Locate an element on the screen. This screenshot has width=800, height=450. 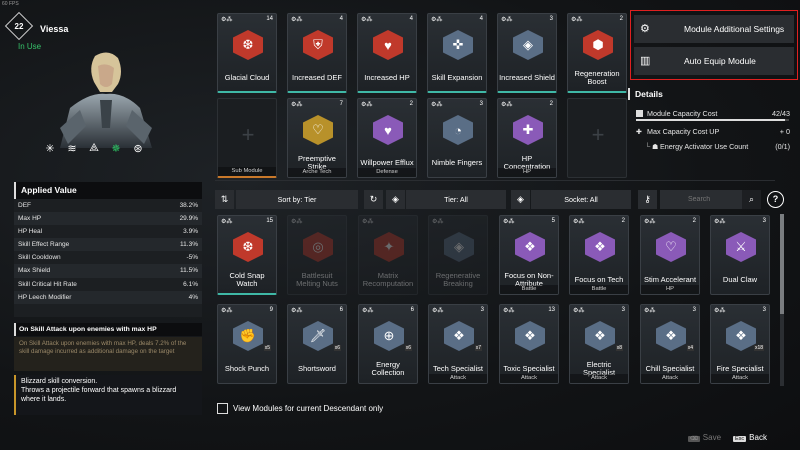
auto-equip-button: ▥ Auto Equip Module is located at coordinates (714, 61).